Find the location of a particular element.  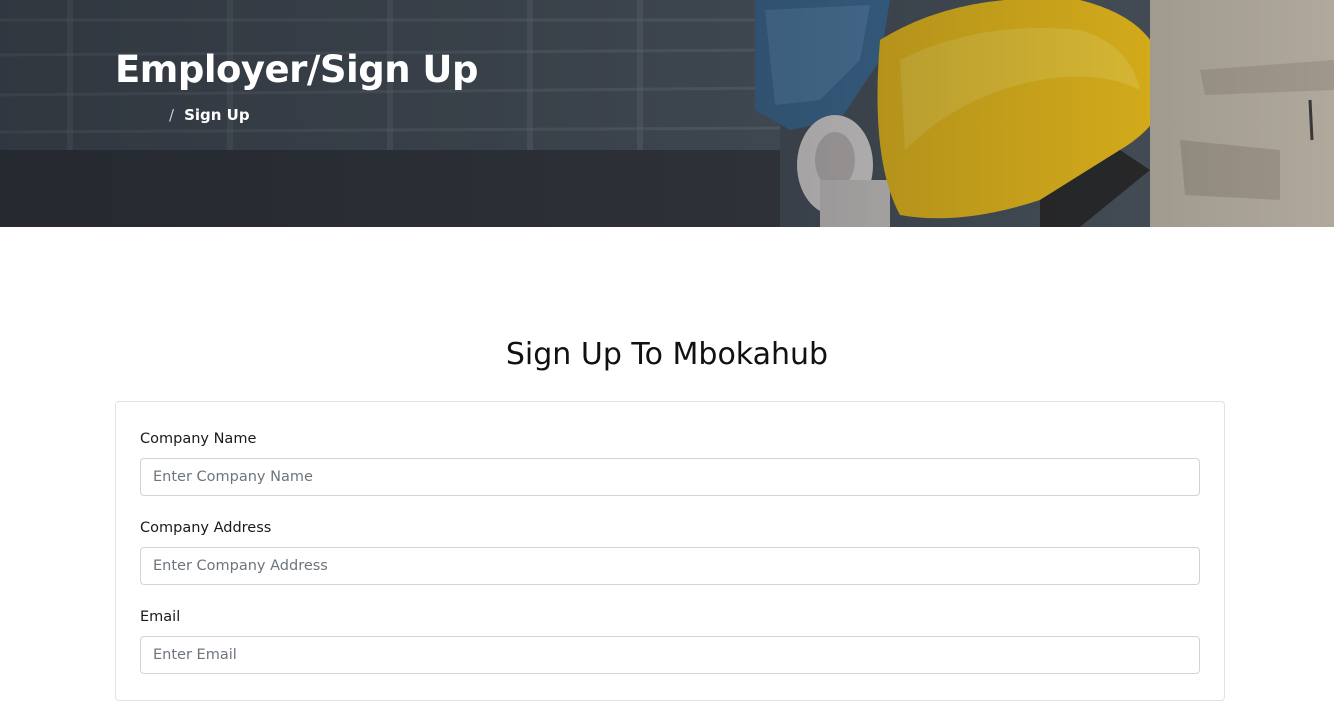

company-name-input is located at coordinates (670, 477).